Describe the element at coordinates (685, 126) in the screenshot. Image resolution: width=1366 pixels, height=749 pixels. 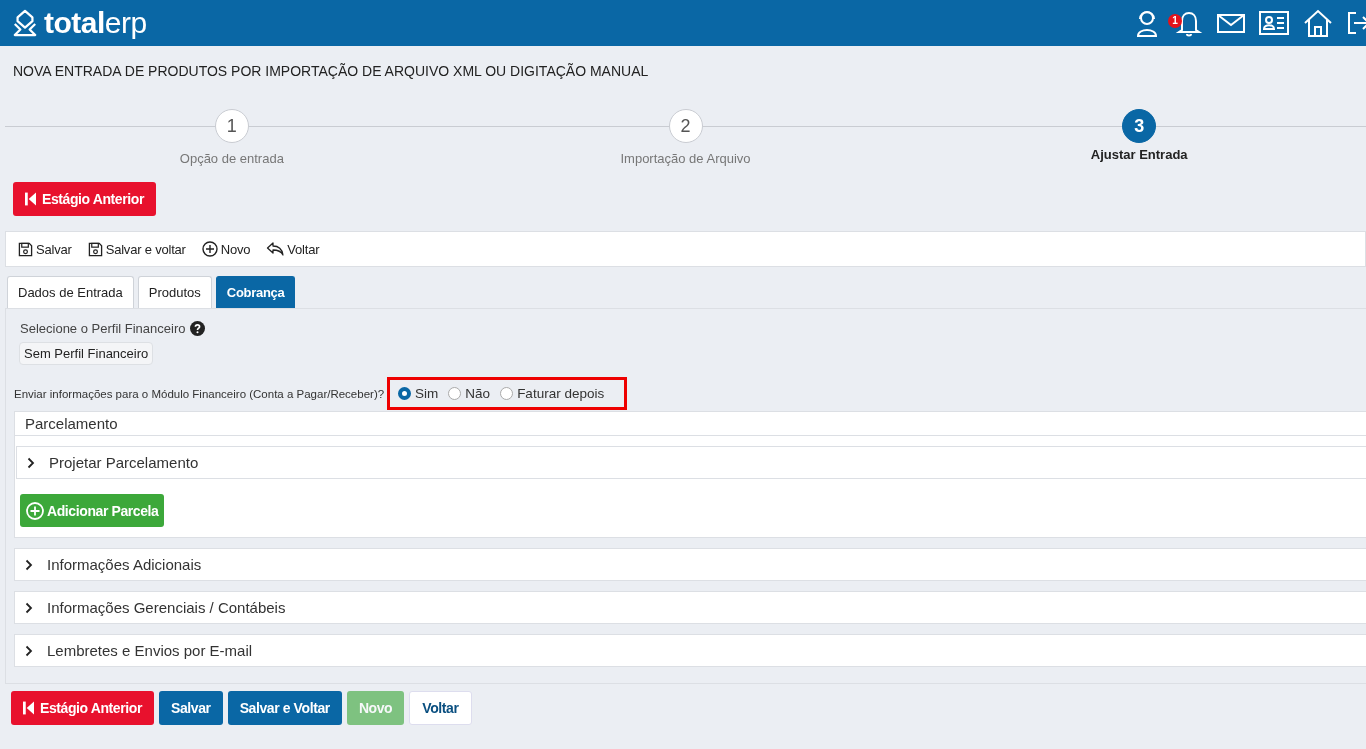
I see `step-number: 2` at that location.